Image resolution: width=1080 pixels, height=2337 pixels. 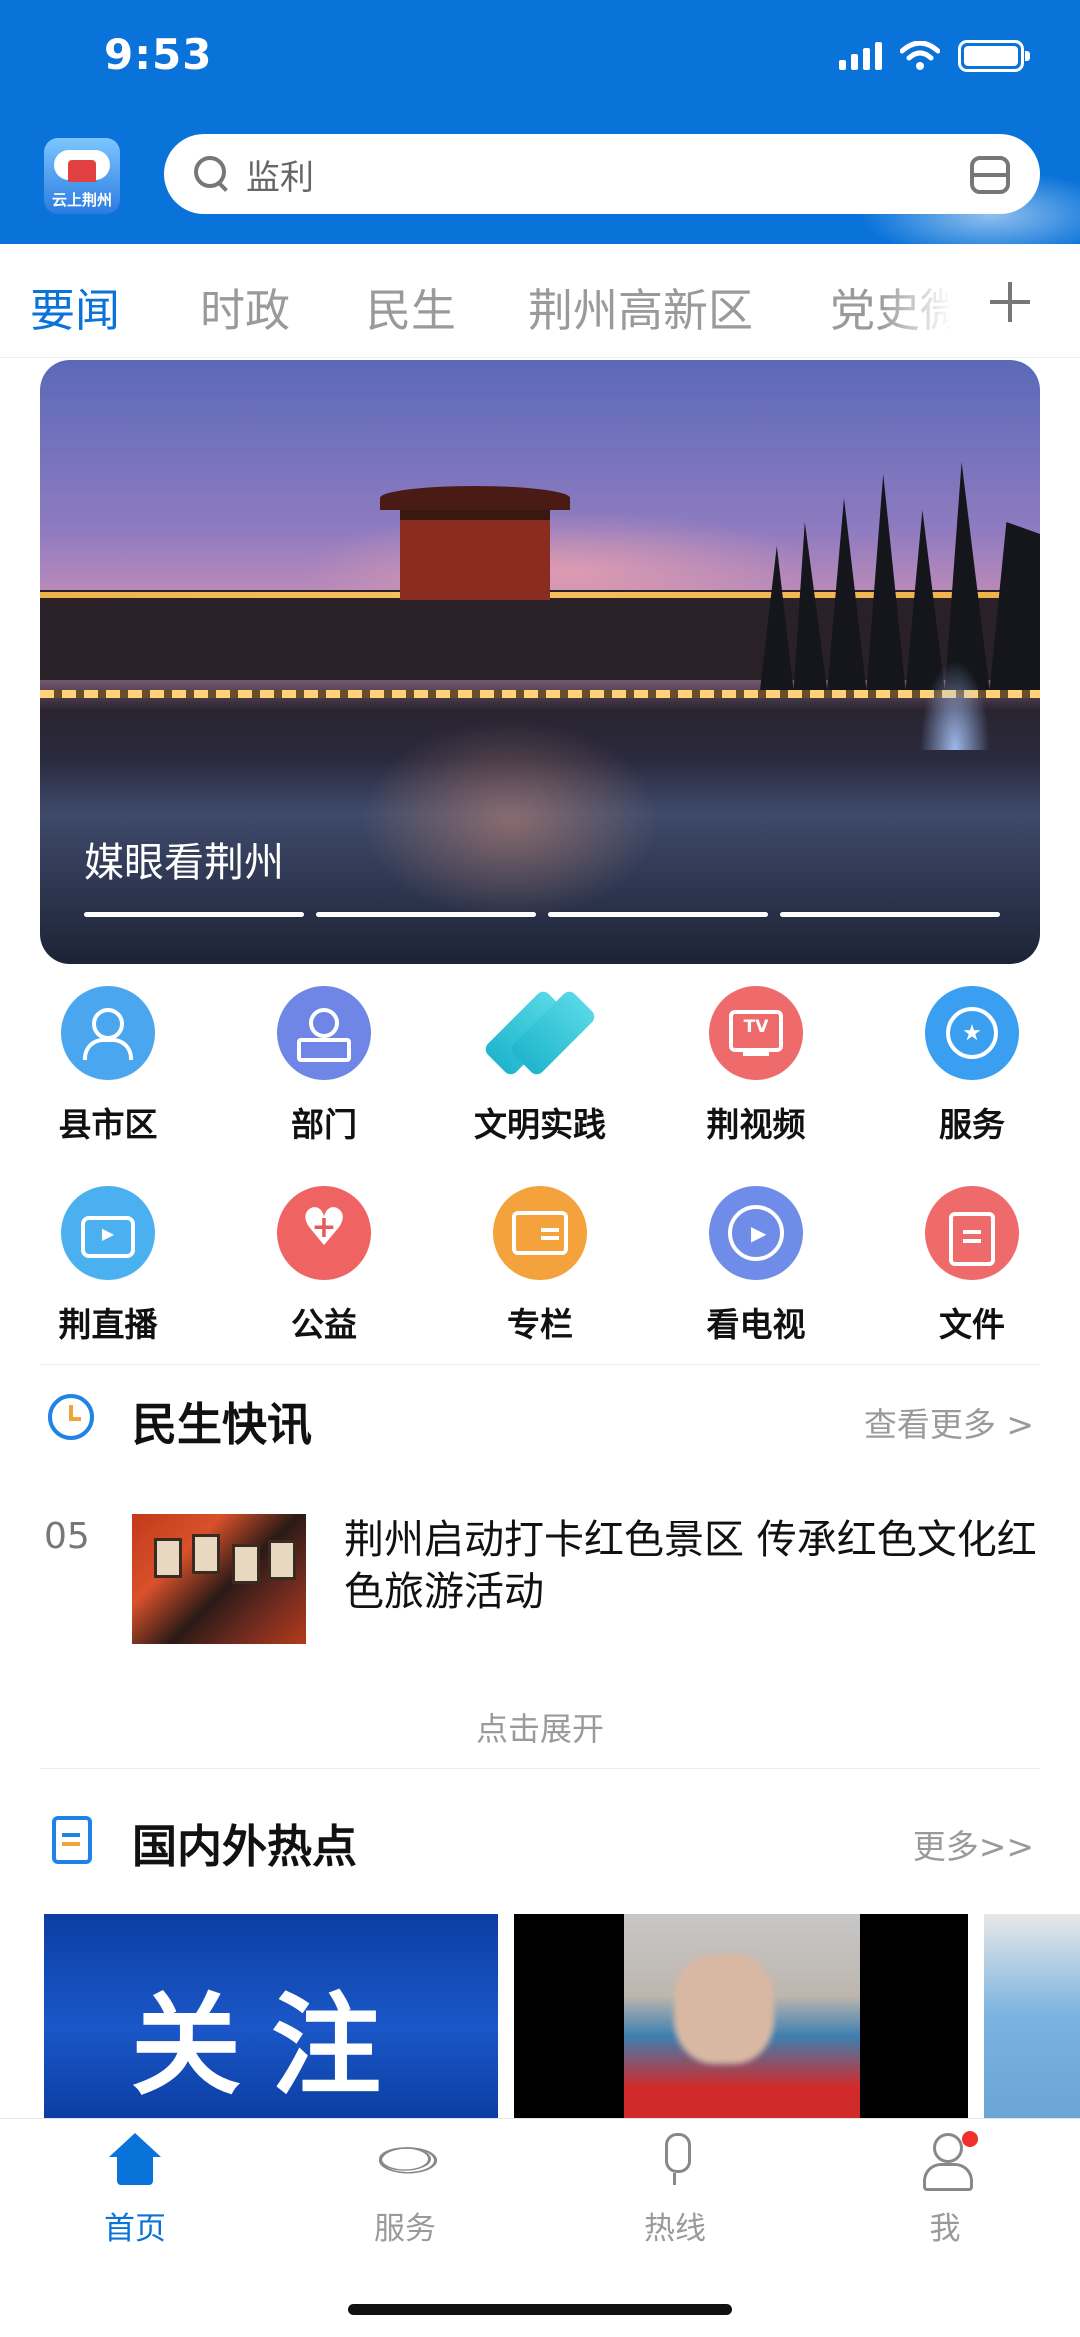 What do you see at coordinates (675, 2229) in the screenshot?
I see `nav-label: 热线` at bounding box center [675, 2229].